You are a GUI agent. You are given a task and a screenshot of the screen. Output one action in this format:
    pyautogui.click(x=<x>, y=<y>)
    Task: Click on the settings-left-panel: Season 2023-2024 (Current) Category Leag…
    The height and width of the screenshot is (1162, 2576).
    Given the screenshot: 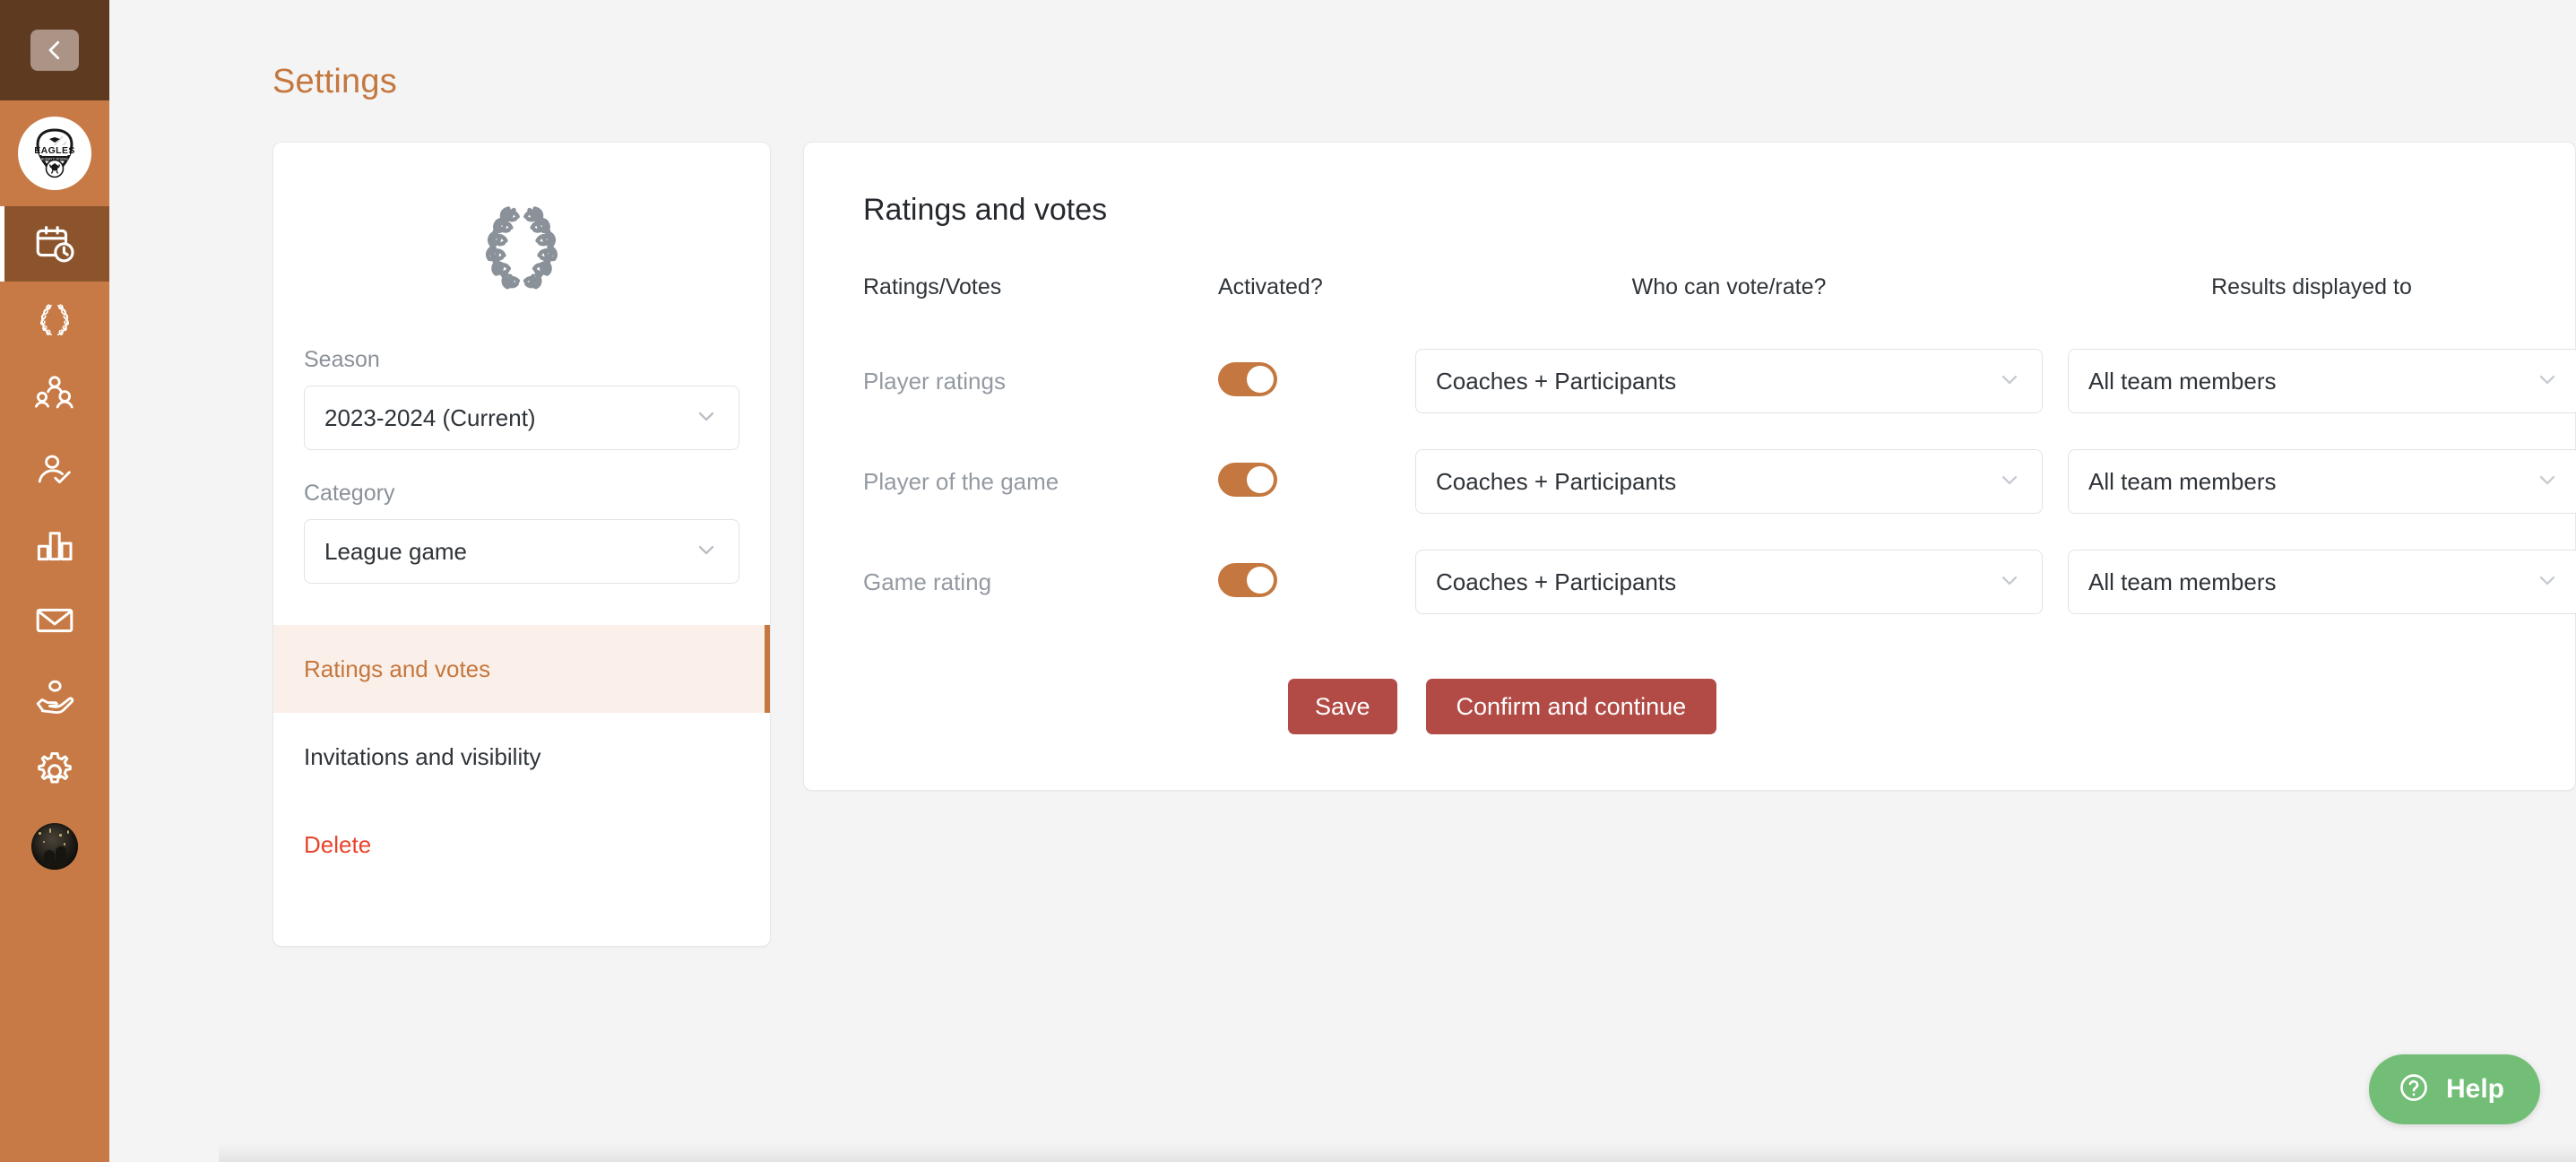 What is the action you would take?
    pyautogui.click(x=521, y=544)
    